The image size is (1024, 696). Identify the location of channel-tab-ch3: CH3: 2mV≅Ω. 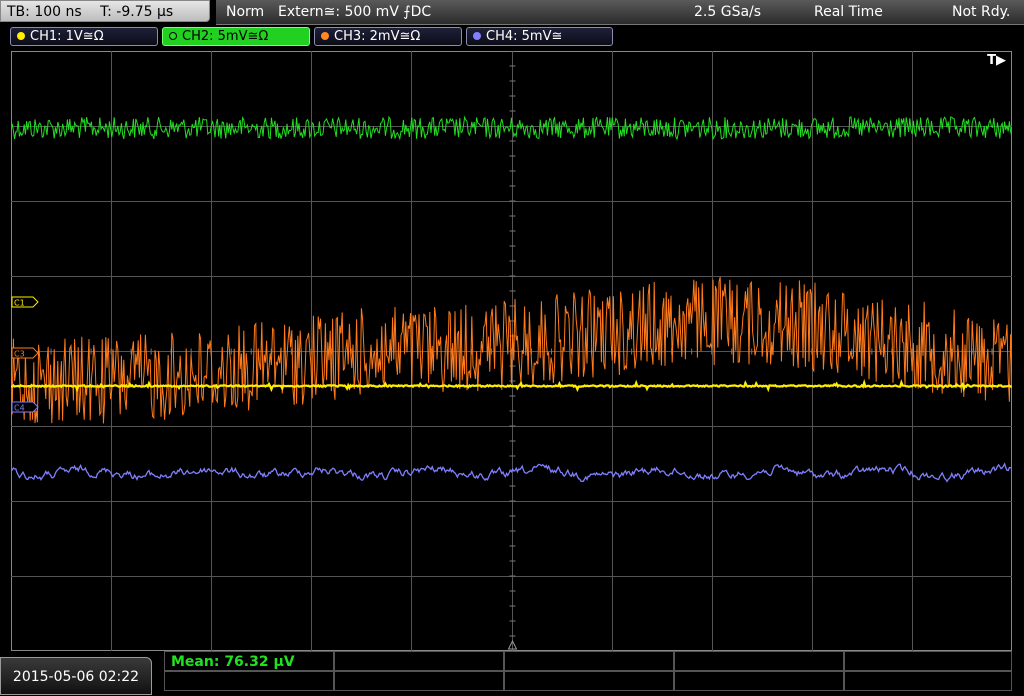
(388, 36).